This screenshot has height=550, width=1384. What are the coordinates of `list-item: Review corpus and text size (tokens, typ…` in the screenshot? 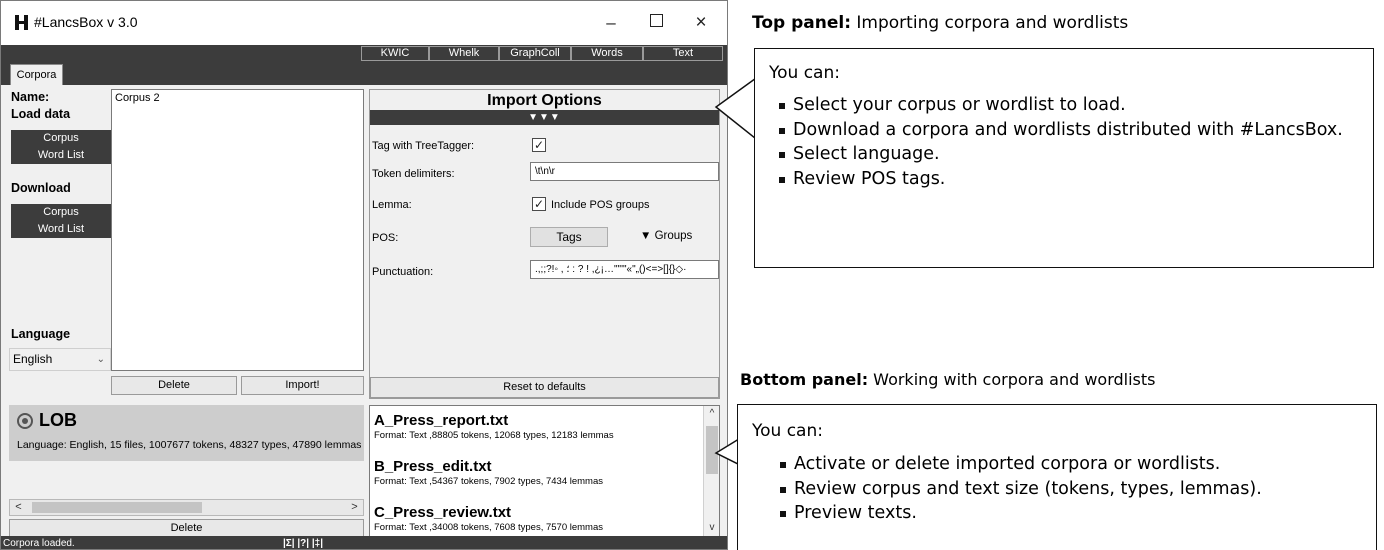 It's located at (1078, 489).